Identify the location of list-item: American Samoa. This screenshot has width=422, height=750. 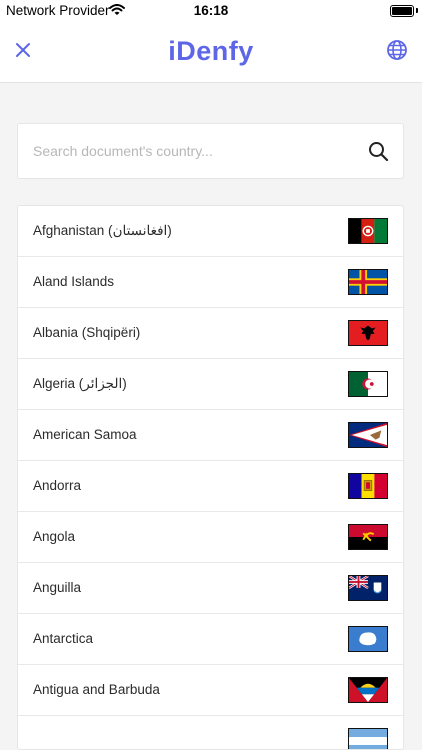
(210, 435).